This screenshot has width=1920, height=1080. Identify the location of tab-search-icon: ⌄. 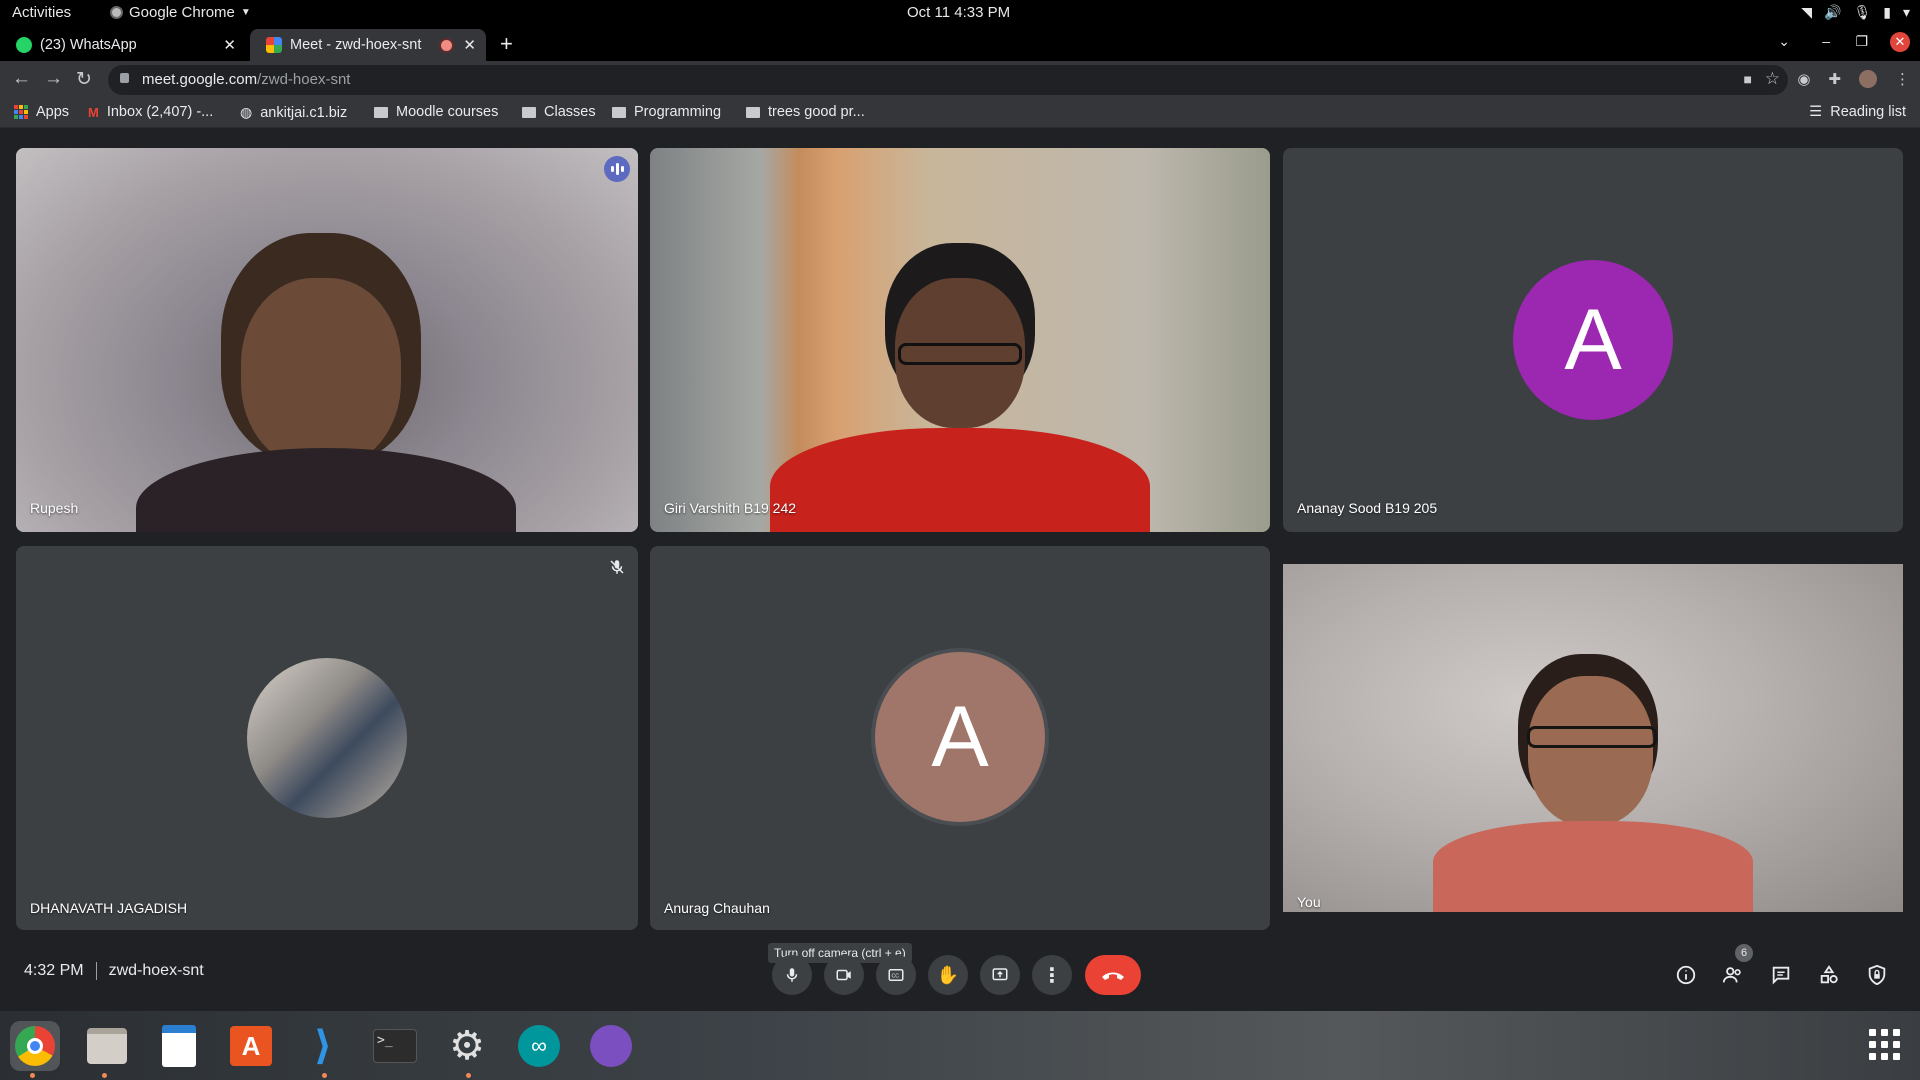
(1784, 41).